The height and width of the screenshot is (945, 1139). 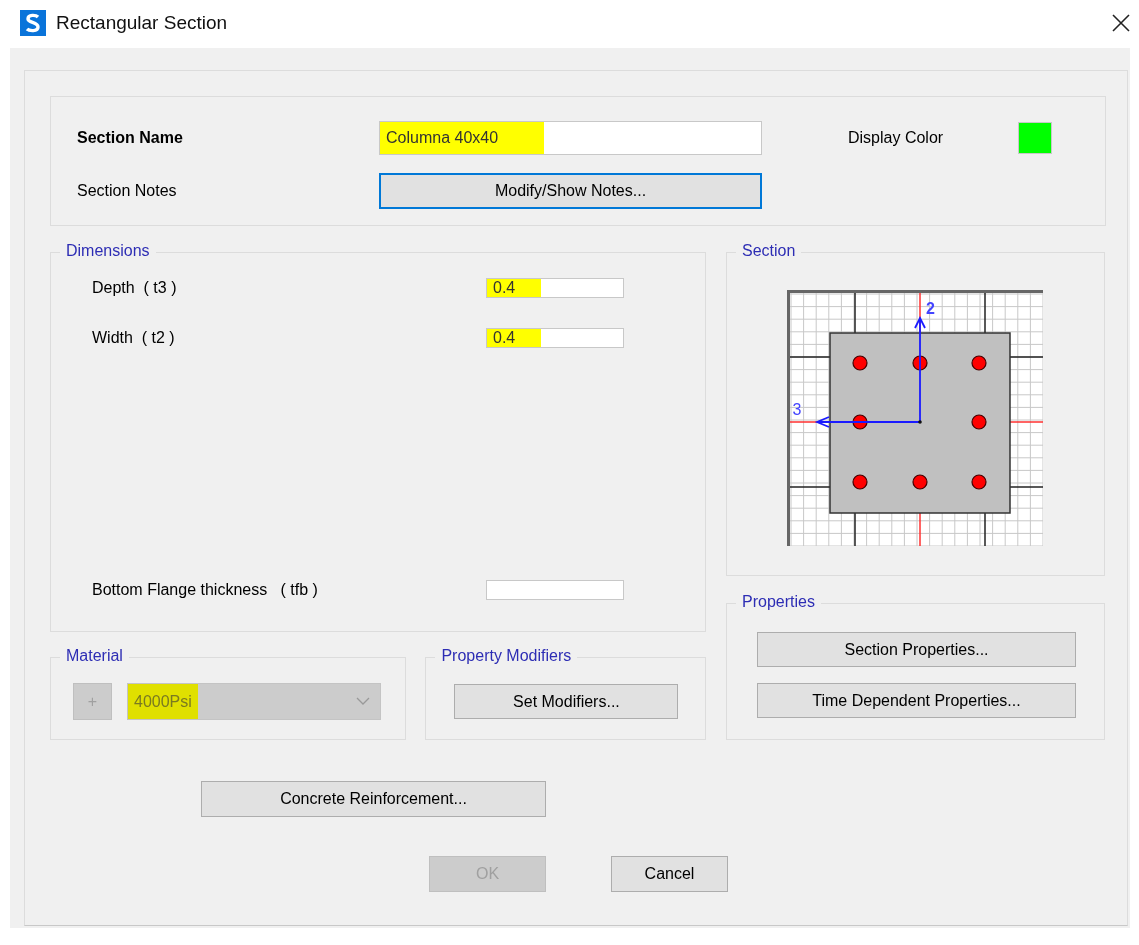 What do you see at coordinates (915, 418) in the screenshot?
I see `section-drawing: 2 3` at bounding box center [915, 418].